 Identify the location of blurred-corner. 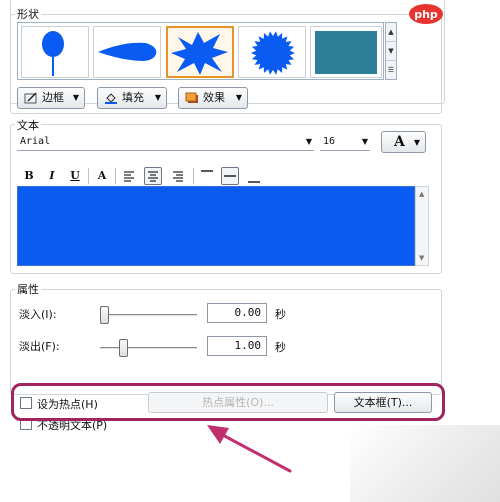
(425, 463).